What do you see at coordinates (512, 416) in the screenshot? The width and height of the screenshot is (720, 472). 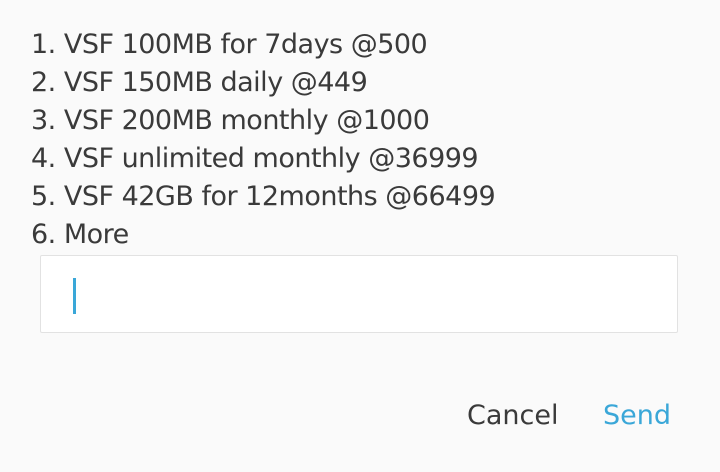 I see `cancel-button: Cancel` at bounding box center [512, 416].